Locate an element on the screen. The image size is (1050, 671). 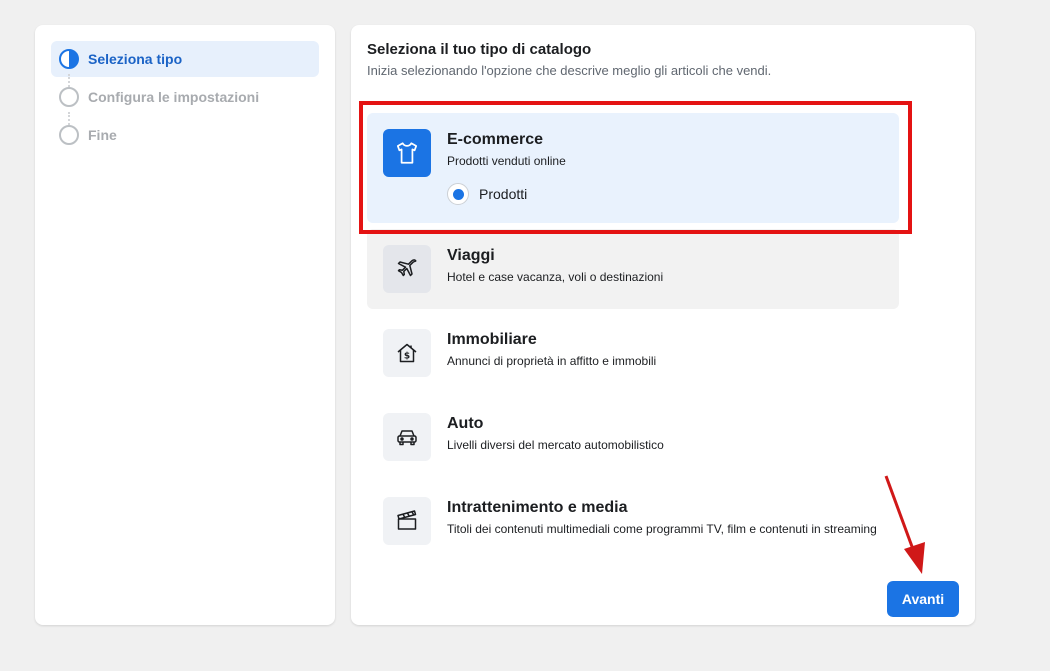
step-configure-settings: Configura le impostazioni is located at coordinates (185, 97).